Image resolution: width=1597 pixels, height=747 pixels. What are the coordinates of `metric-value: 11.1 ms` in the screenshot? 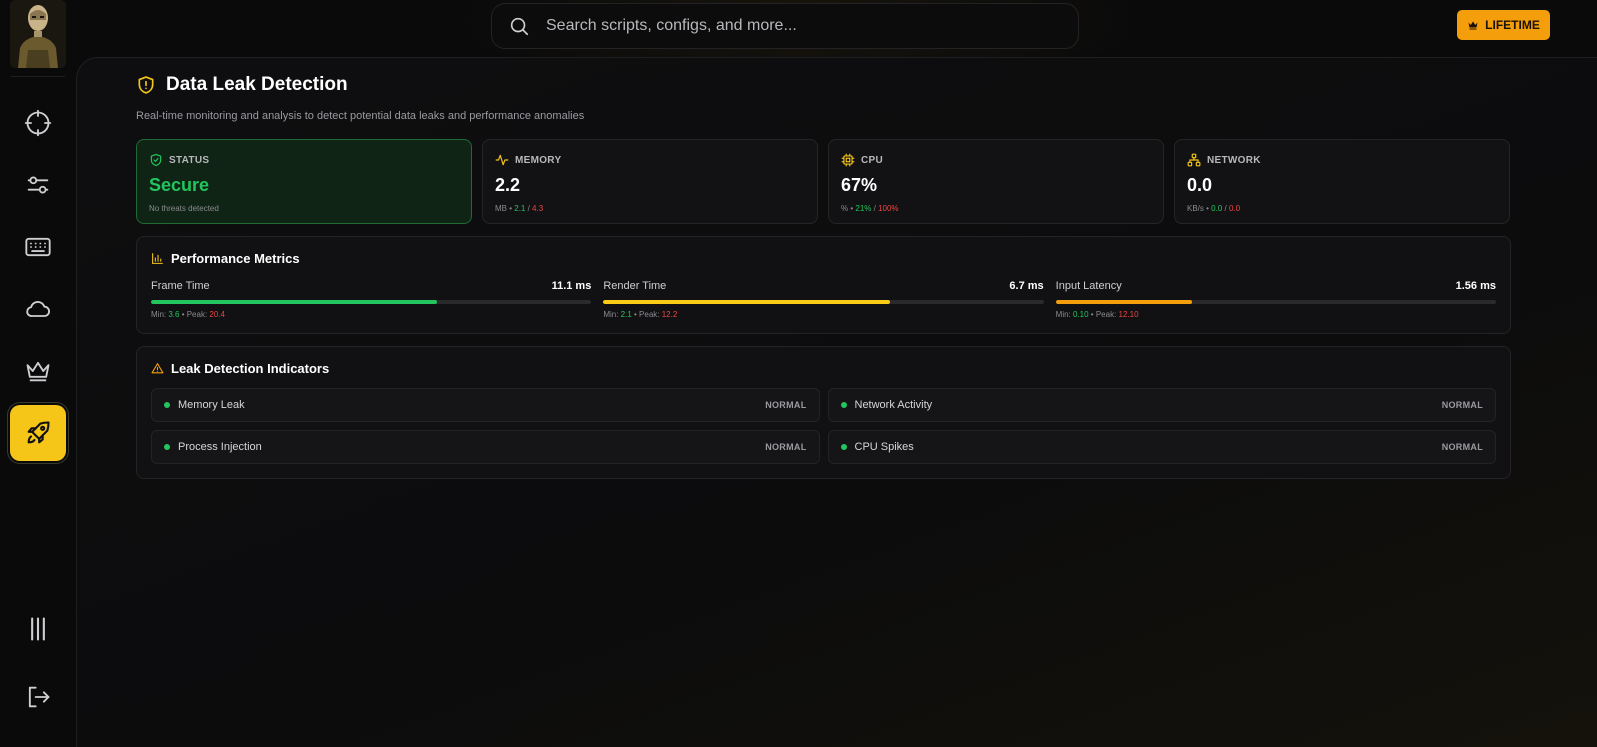 It's located at (571, 286).